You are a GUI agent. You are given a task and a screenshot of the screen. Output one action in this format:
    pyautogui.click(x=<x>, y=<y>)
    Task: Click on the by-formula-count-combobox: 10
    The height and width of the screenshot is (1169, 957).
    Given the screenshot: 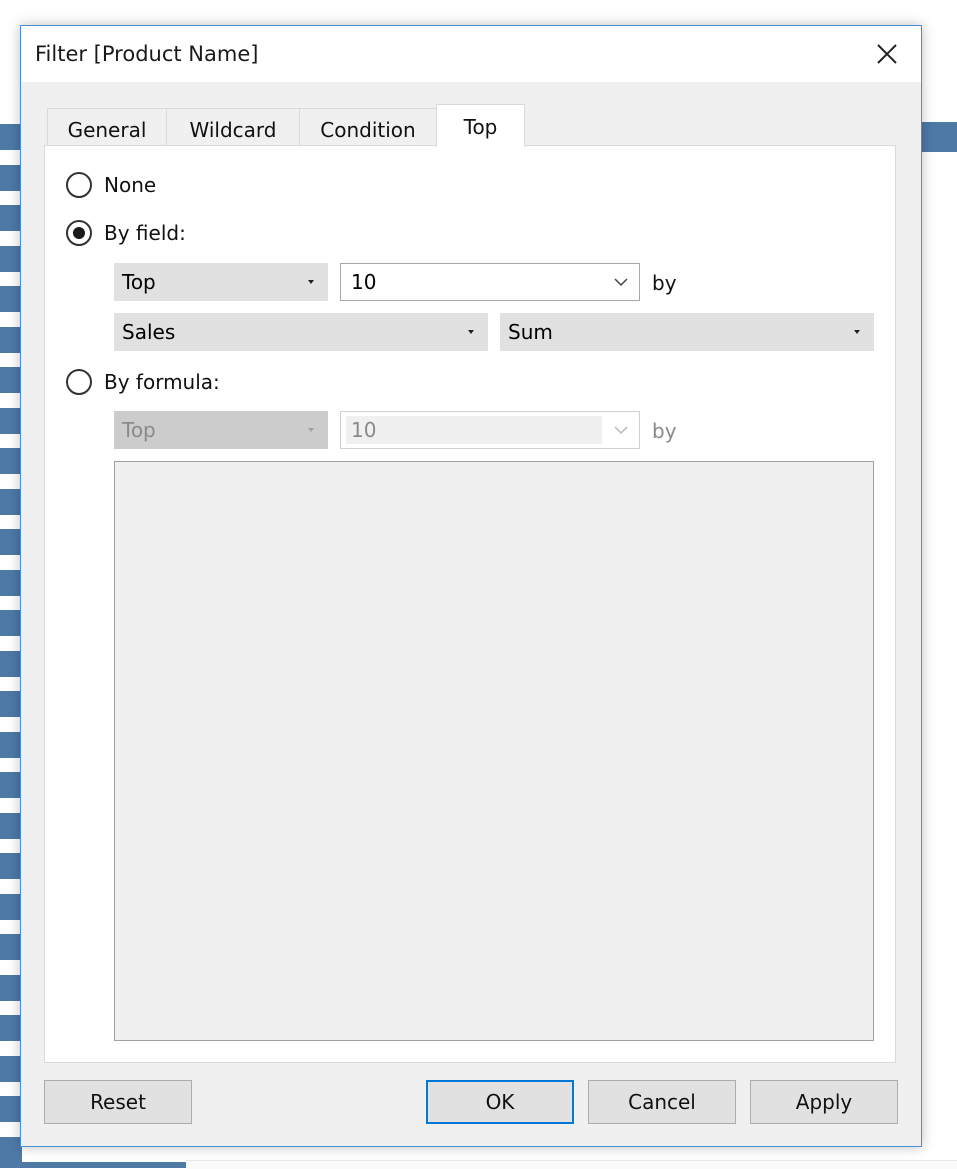 What is the action you would take?
    pyautogui.click(x=490, y=430)
    